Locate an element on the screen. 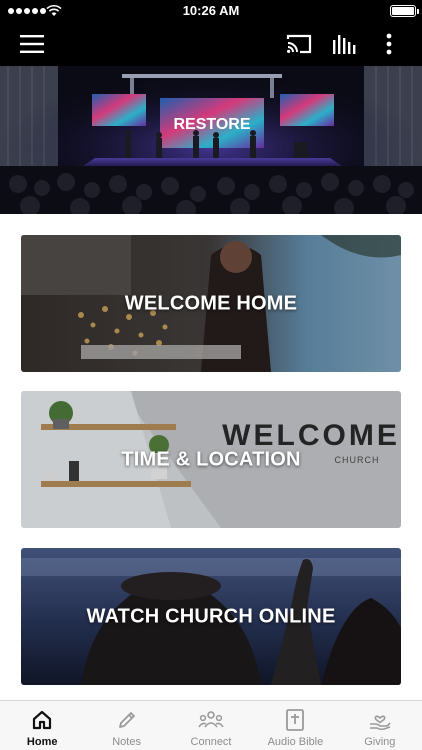  tab-label: Notes is located at coordinates (126, 742).